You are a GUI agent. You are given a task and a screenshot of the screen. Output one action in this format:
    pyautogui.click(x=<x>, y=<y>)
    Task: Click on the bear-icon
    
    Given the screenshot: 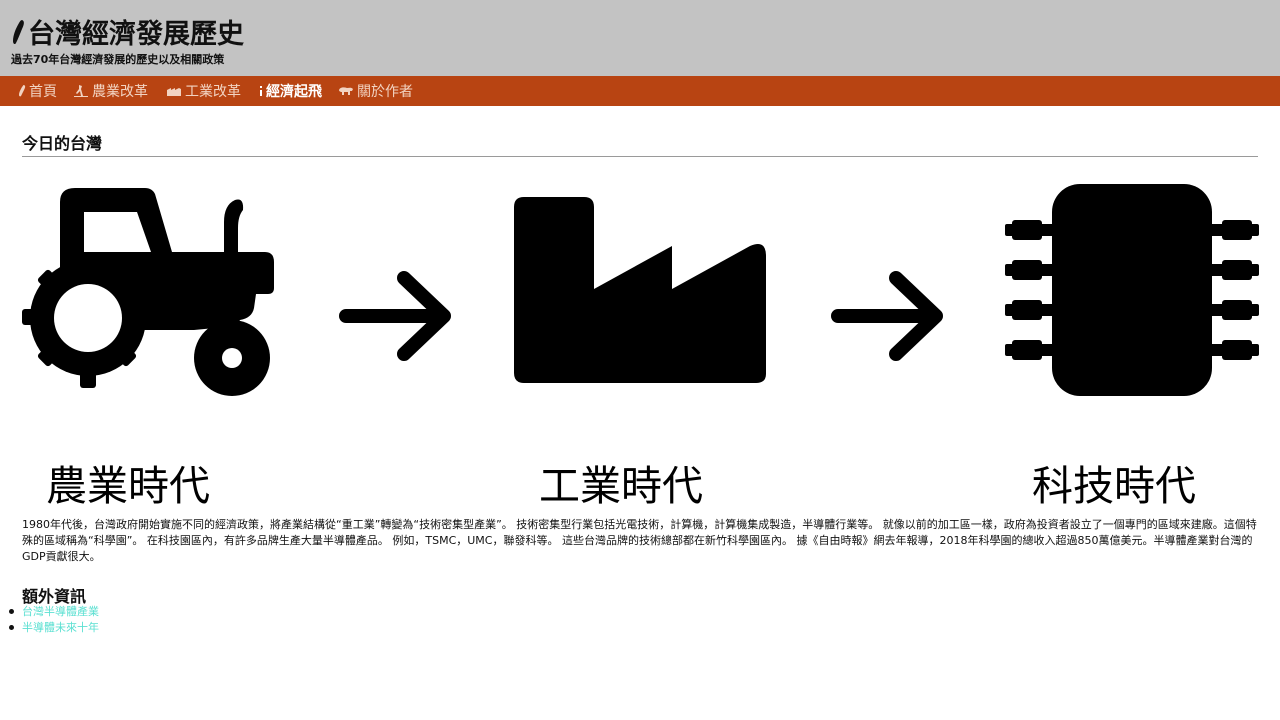 What is the action you would take?
    pyautogui.click(x=346, y=91)
    